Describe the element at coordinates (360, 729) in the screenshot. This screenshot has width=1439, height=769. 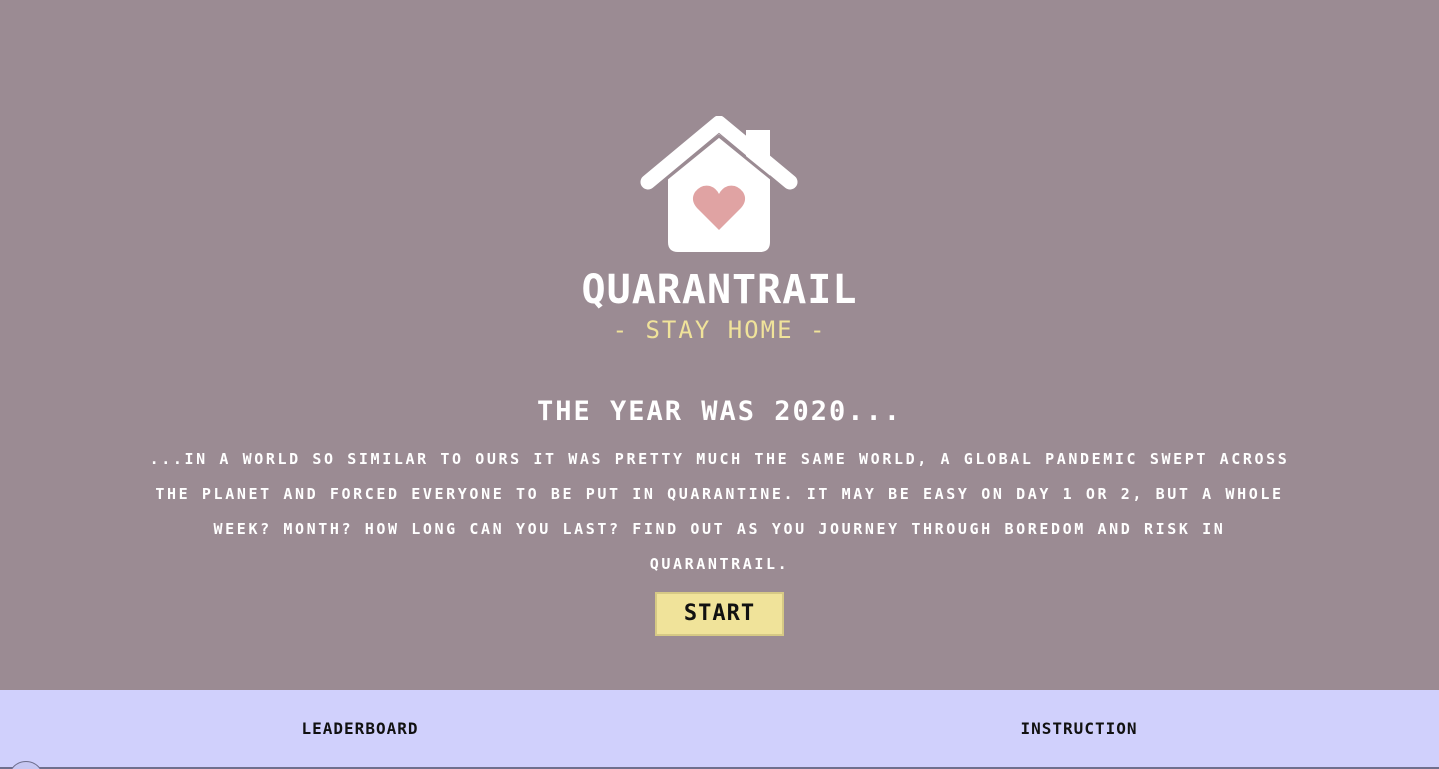
I see `leaderboard-link: LEADERBOARD` at that location.